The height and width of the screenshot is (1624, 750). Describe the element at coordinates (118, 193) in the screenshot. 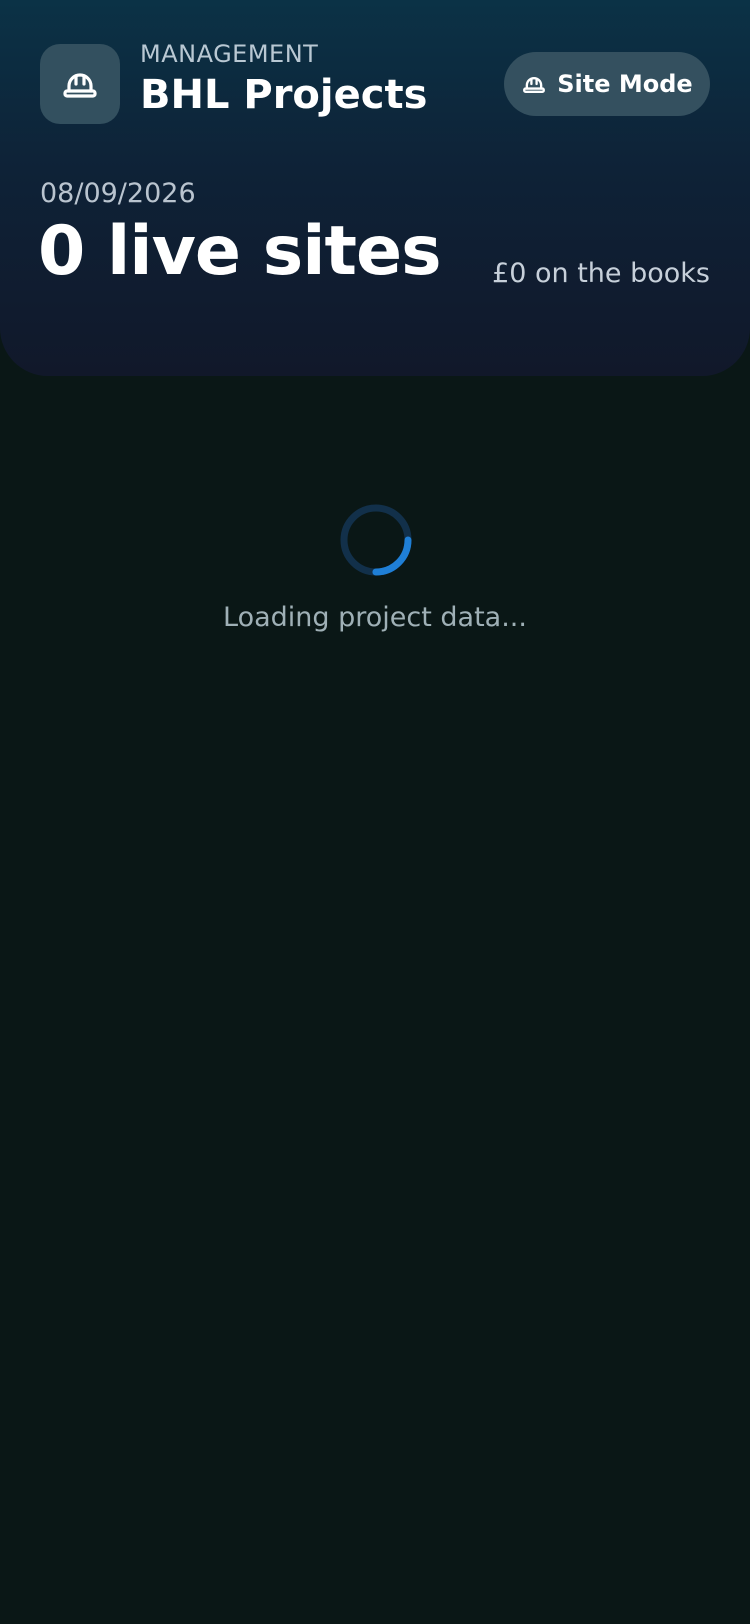

I see `current-date: 08/09/2026` at that location.